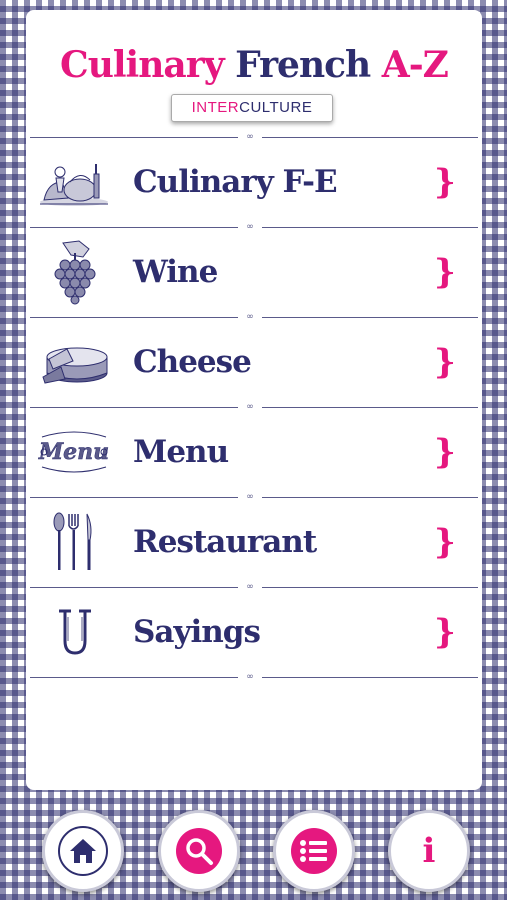 The image size is (507, 900). I want to click on search-icon, so click(199, 851).